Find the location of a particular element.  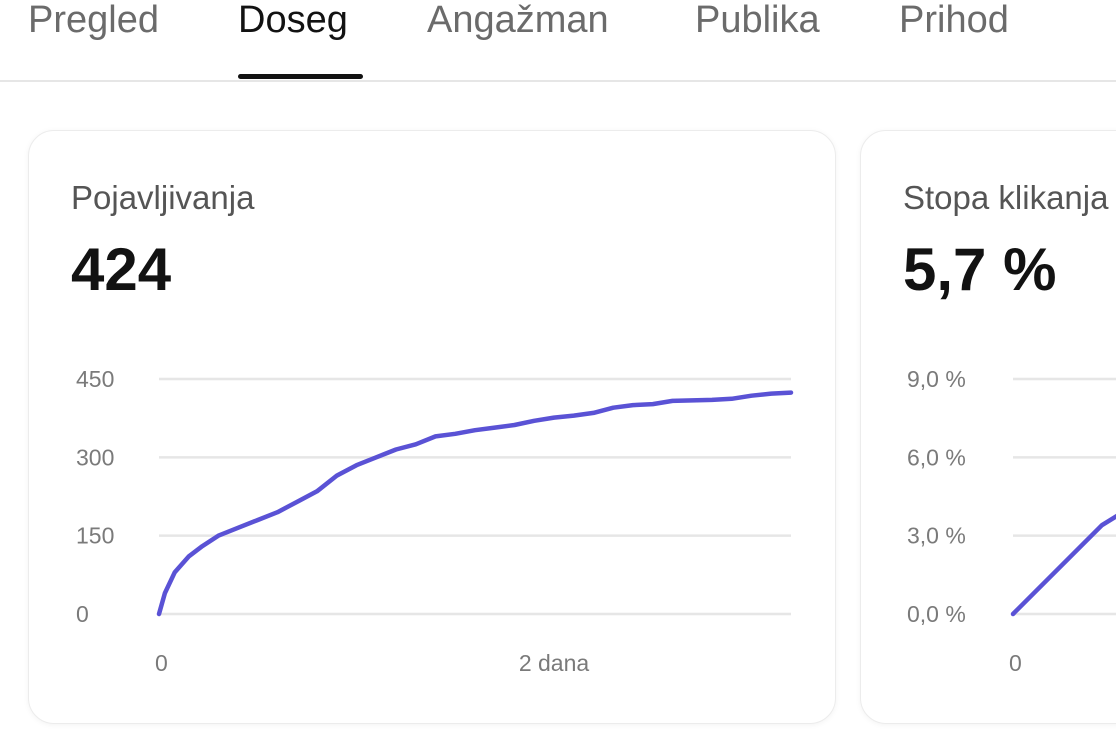

y-tick-label: 0,0 % is located at coordinates (936, 614).